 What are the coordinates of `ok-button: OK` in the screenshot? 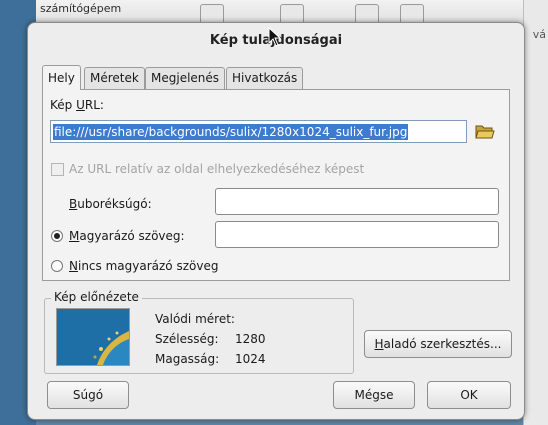 It's located at (469, 395).